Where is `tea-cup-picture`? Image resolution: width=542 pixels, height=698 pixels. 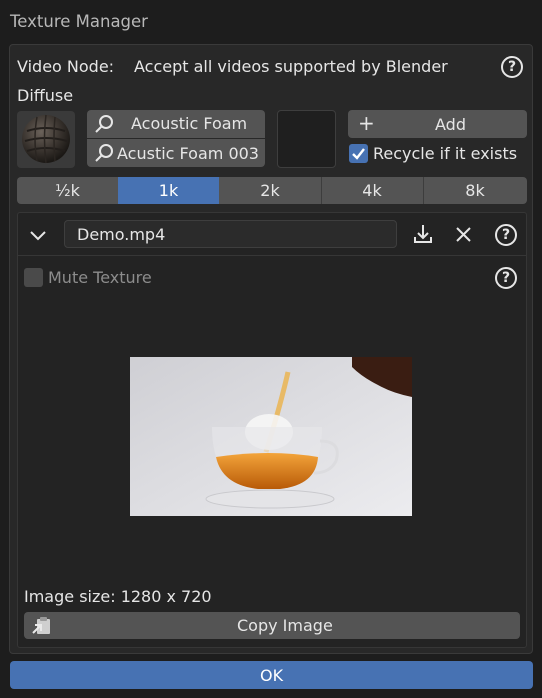
tea-cup-picture is located at coordinates (271, 436).